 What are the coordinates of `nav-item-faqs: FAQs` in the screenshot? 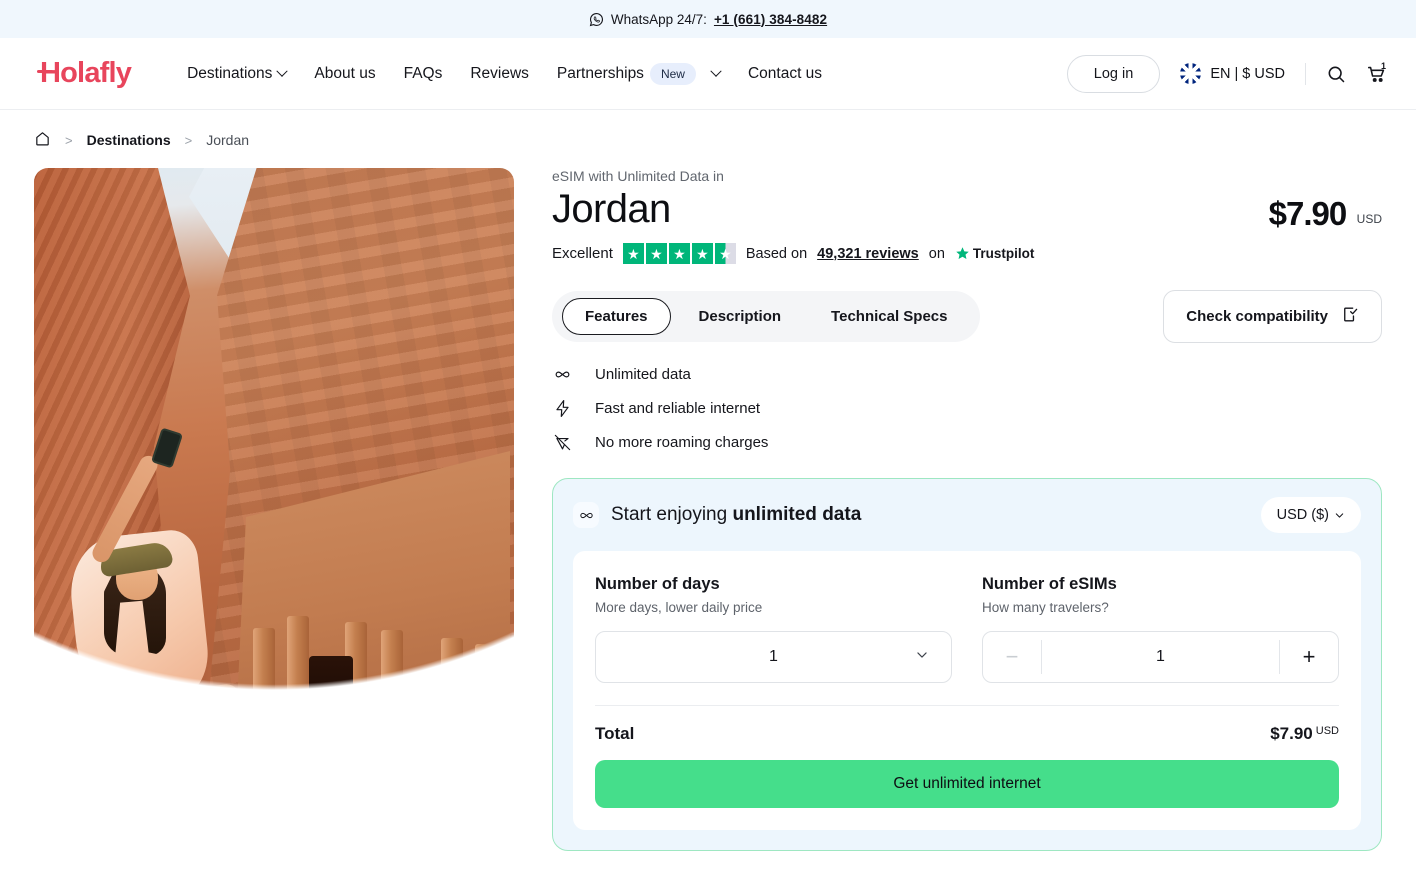 It's located at (423, 74).